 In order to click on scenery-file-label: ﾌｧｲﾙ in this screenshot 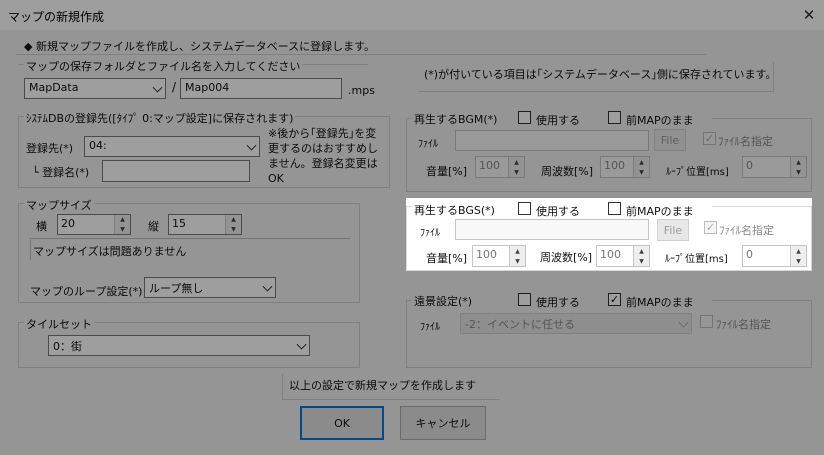, I will do `click(430, 327)`.